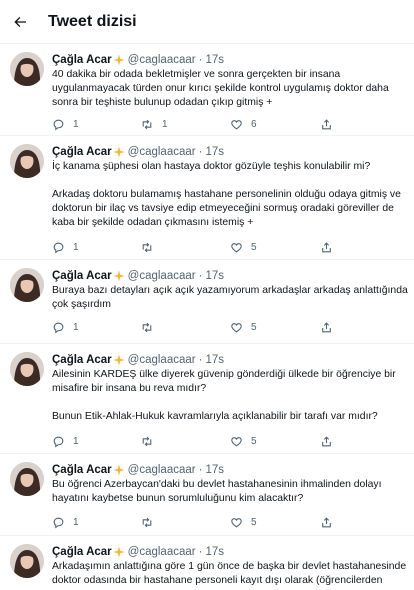 Image resolution: width=414 pixels, height=590 pixels. What do you see at coordinates (207, 22) in the screenshot?
I see `top-bar: Tweet dizisi` at bounding box center [207, 22].